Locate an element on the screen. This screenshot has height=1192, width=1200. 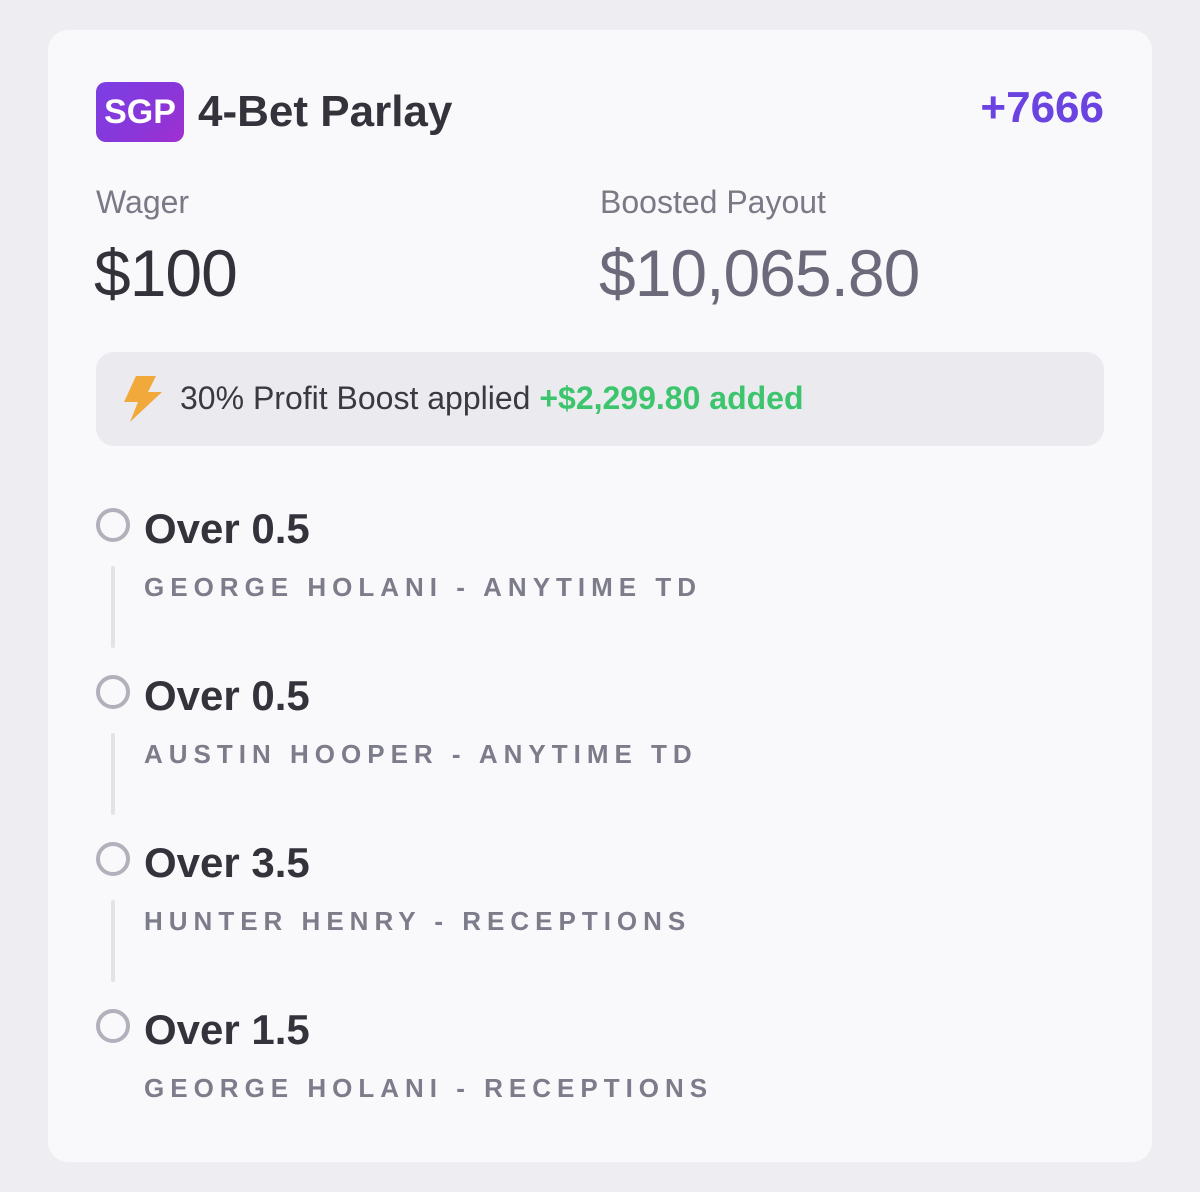
parlay-leg: Over 1.5 GEORGE HOLANI - RECEPTIONS is located at coordinates (546, 1091).